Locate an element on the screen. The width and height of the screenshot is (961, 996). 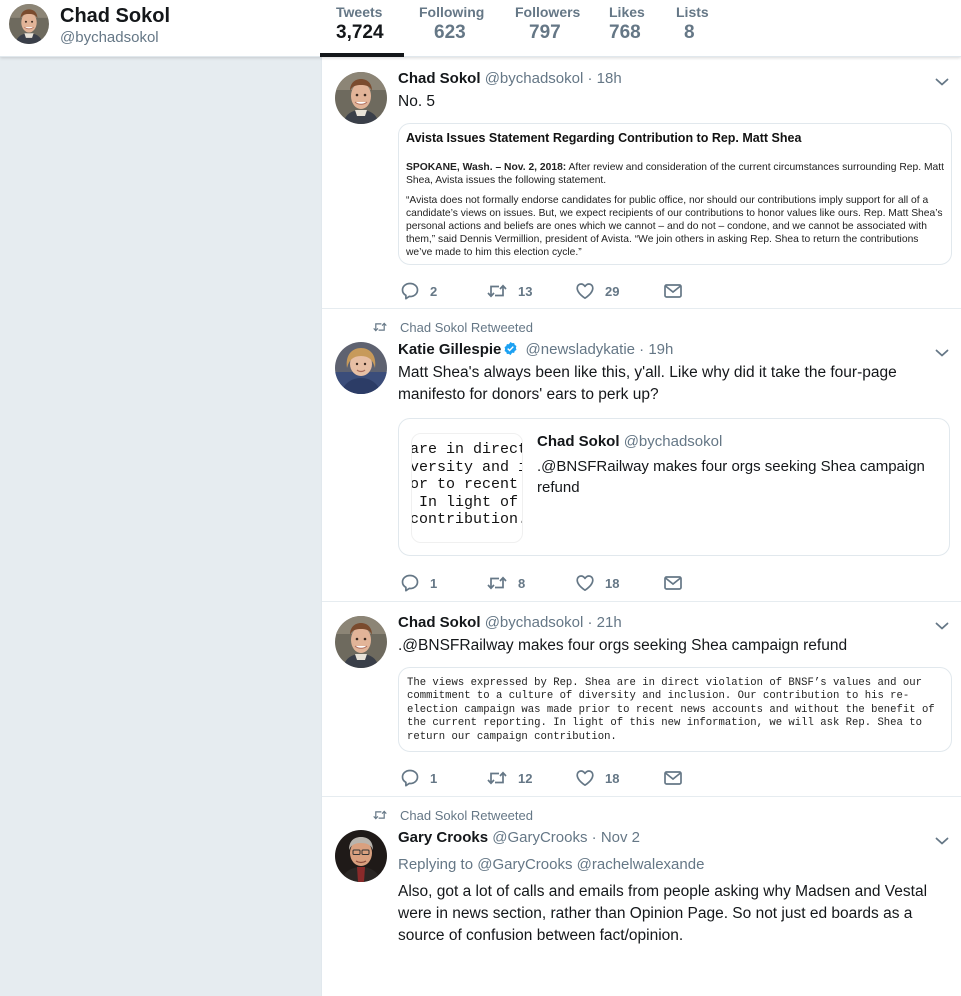
author-handle: @newsladykatie is located at coordinates (580, 349).